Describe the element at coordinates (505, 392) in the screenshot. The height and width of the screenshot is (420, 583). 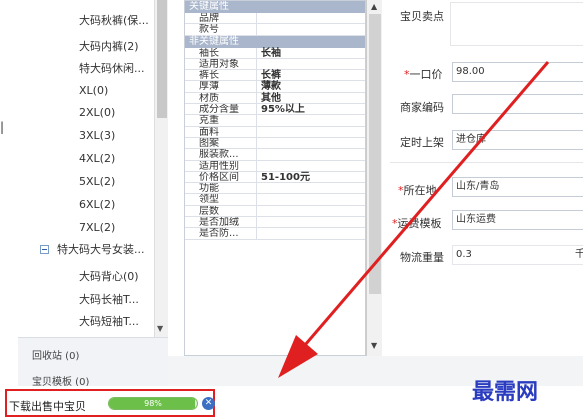
I see `watermark: 最需网` at that location.